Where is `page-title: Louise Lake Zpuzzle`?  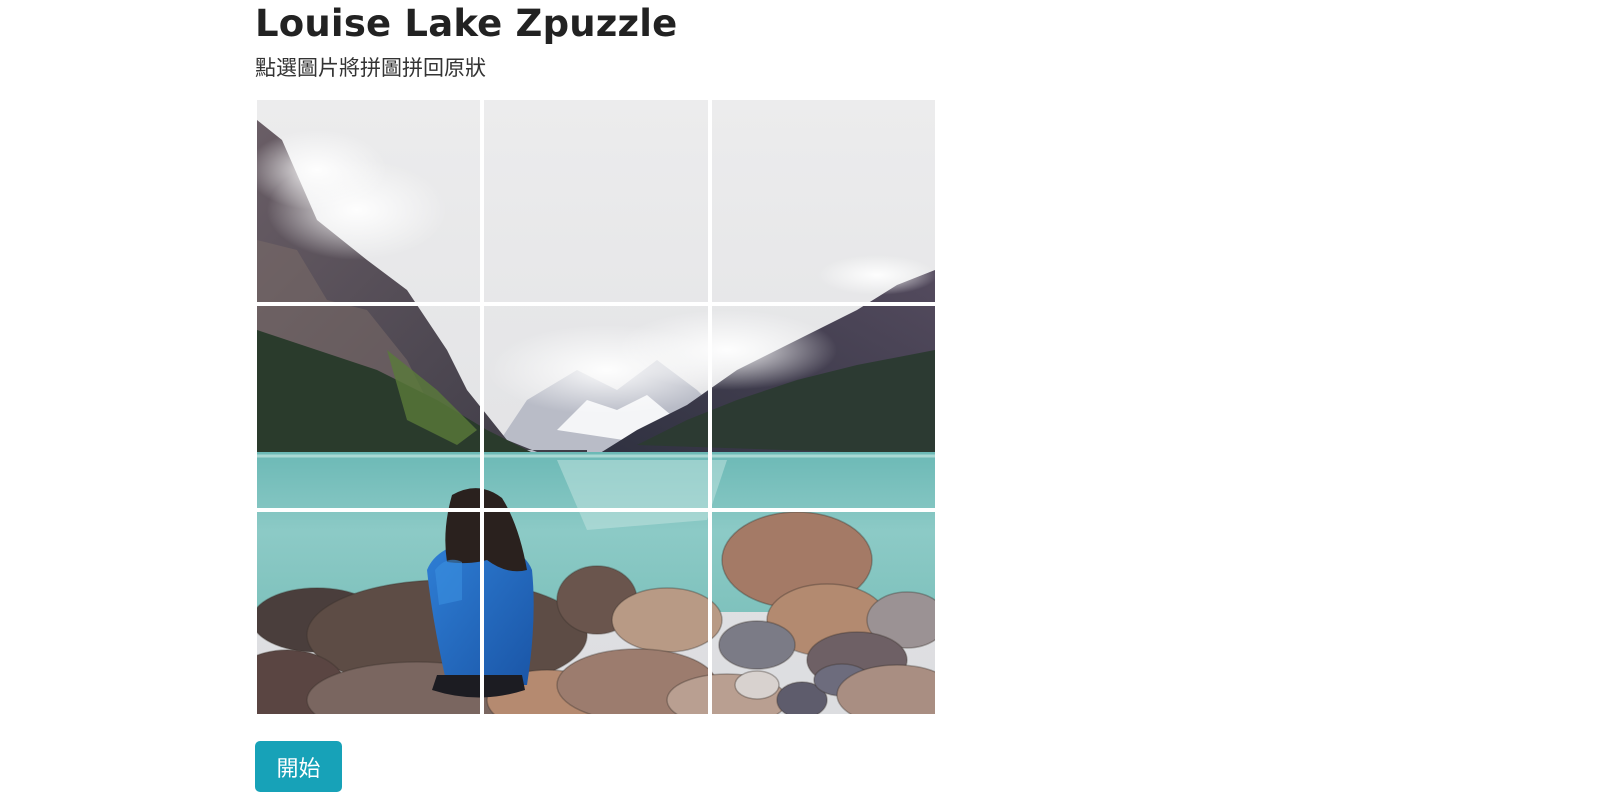
page-title: Louise Lake Zpuzzle is located at coordinates (466, 23).